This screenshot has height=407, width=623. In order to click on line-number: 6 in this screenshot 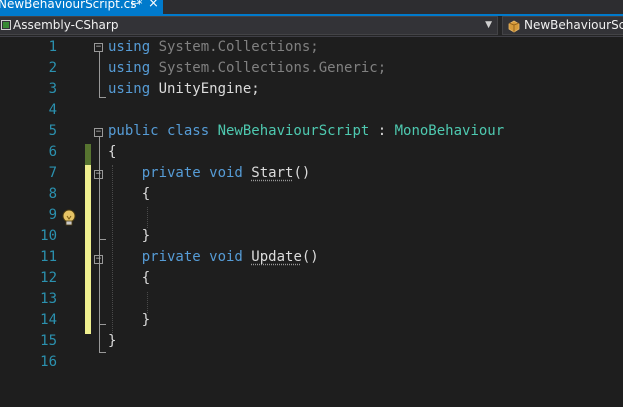, I will do `click(52, 152)`.